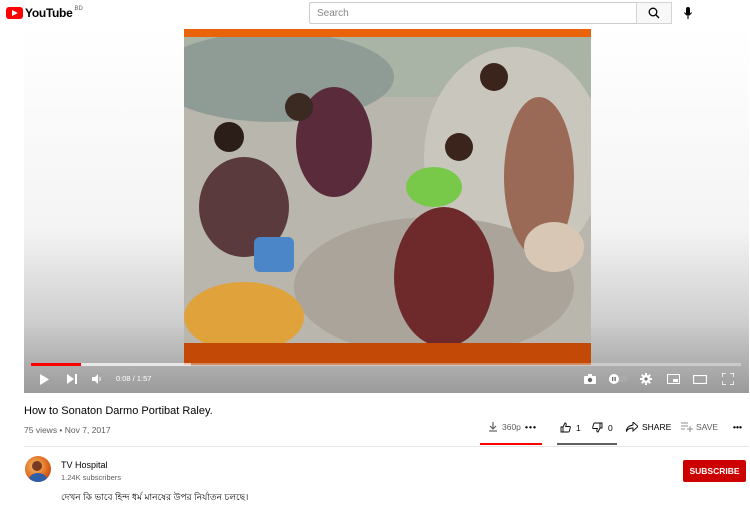  I want to click on fullscreen-icon, so click(728, 379).